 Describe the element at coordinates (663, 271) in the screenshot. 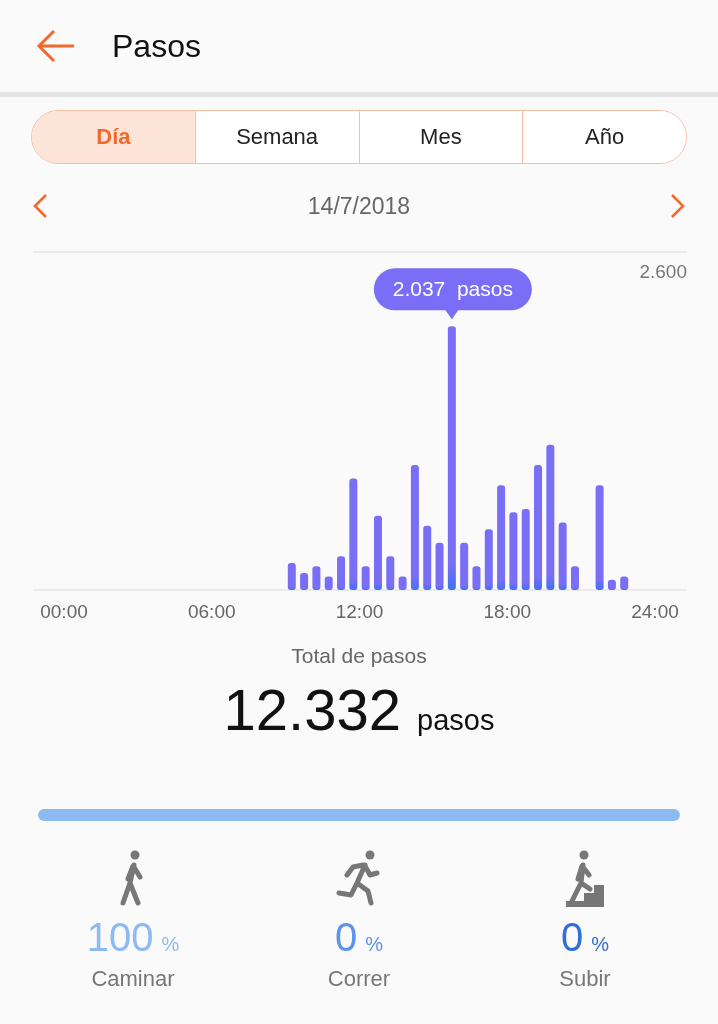

I see `axis-label: 2.600` at that location.